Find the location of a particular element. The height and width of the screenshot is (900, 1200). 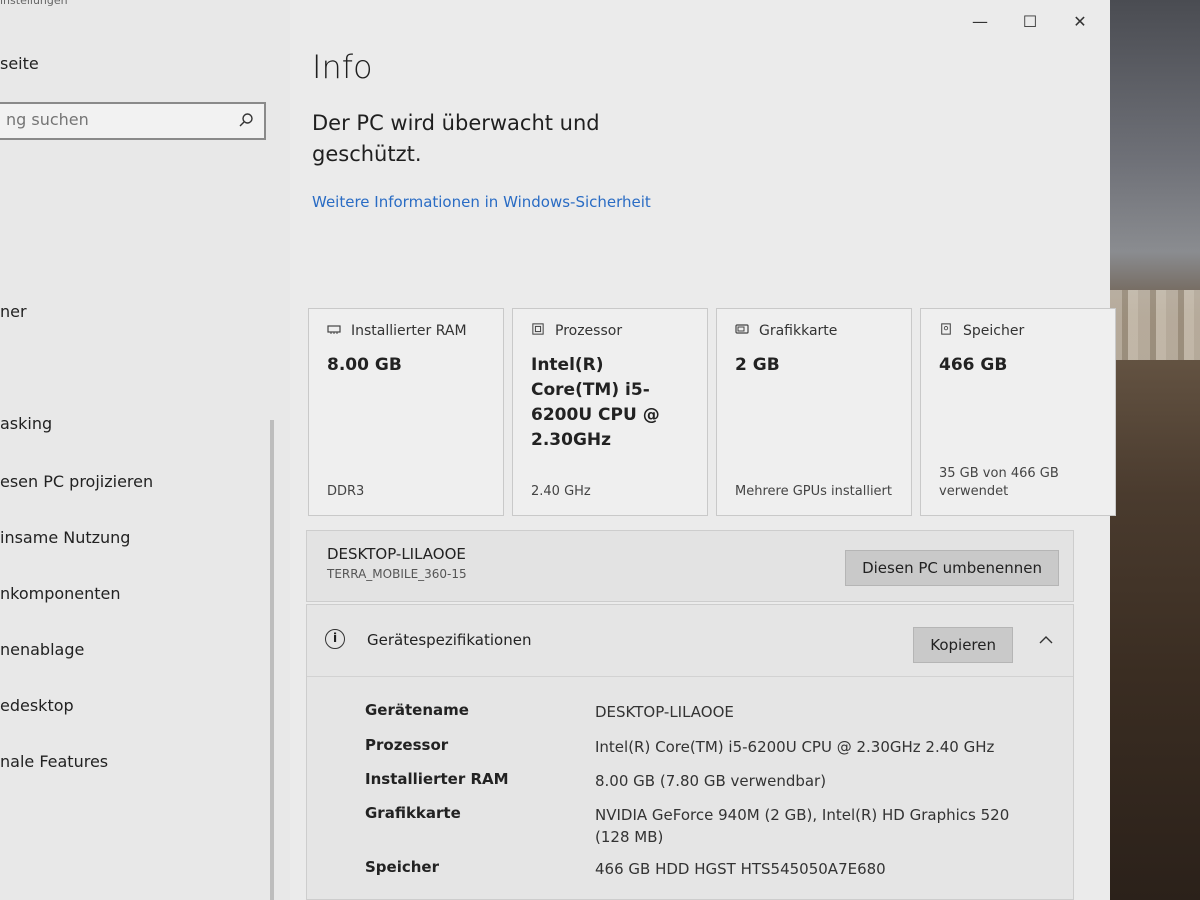

card-header: Installierter RAM is located at coordinates (406, 331).